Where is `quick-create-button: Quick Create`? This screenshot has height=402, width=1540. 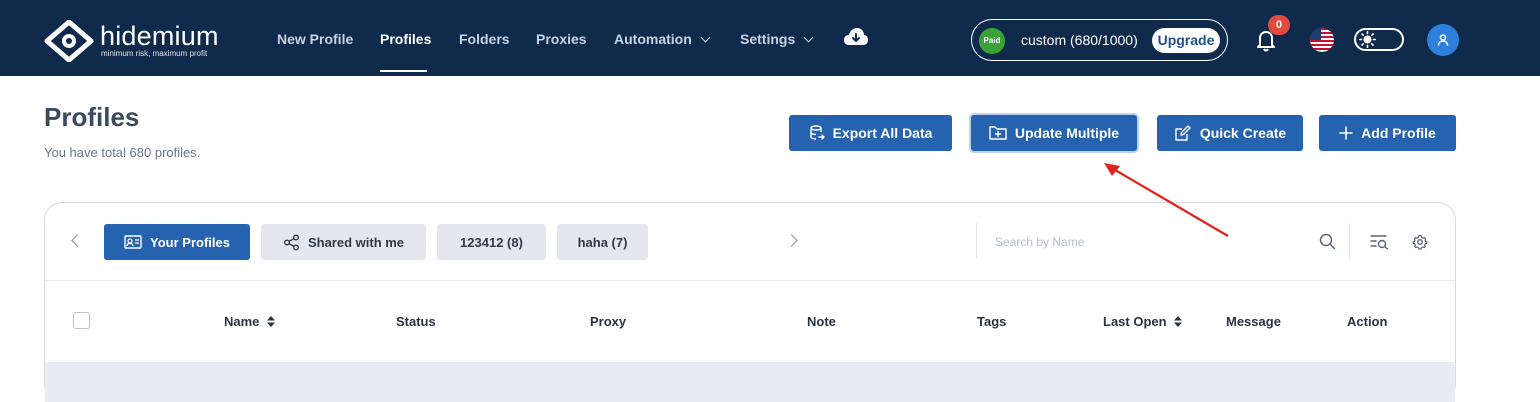
quick-create-button: Quick Create is located at coordinates (1230, 133).